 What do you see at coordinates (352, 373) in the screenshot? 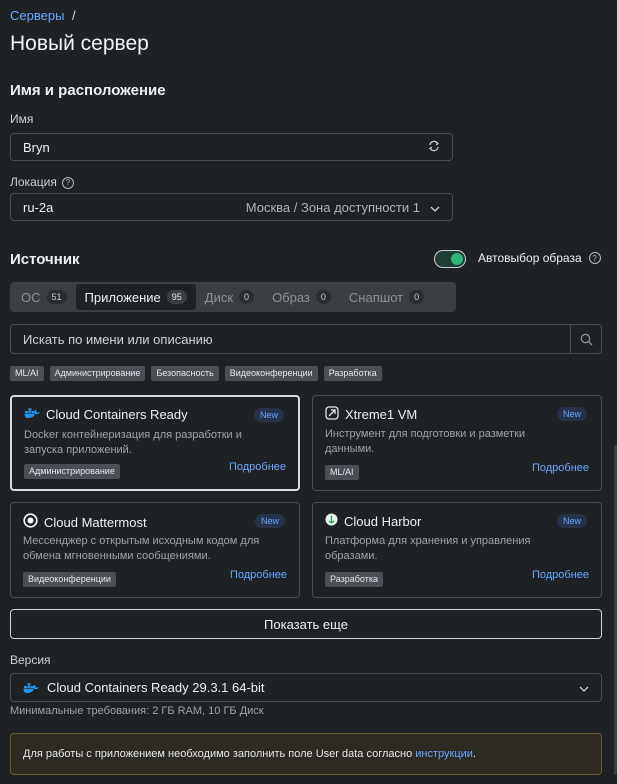
I see `chip-development: Разработка` at bounding box center [352, 373].